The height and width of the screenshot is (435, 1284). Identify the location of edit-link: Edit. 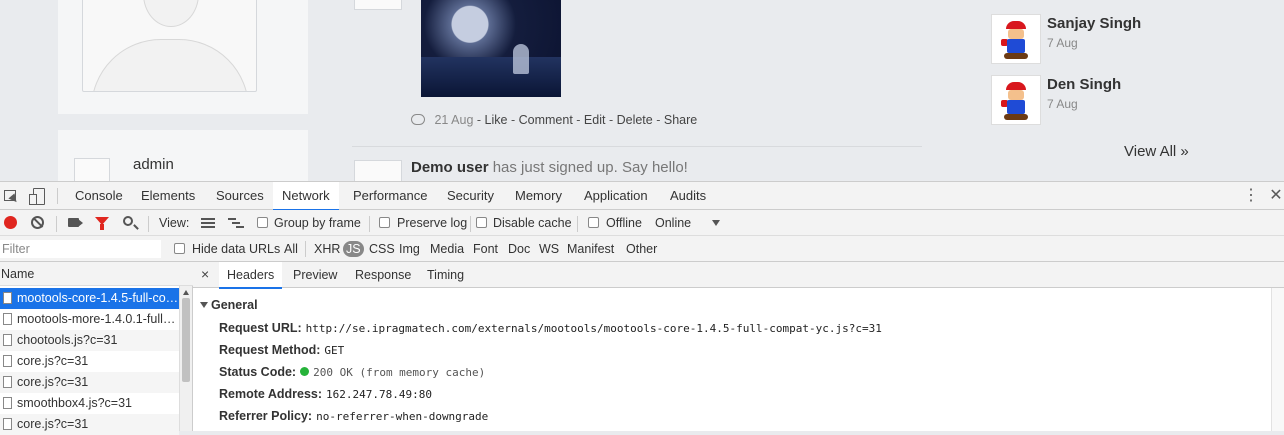
(595, 120).